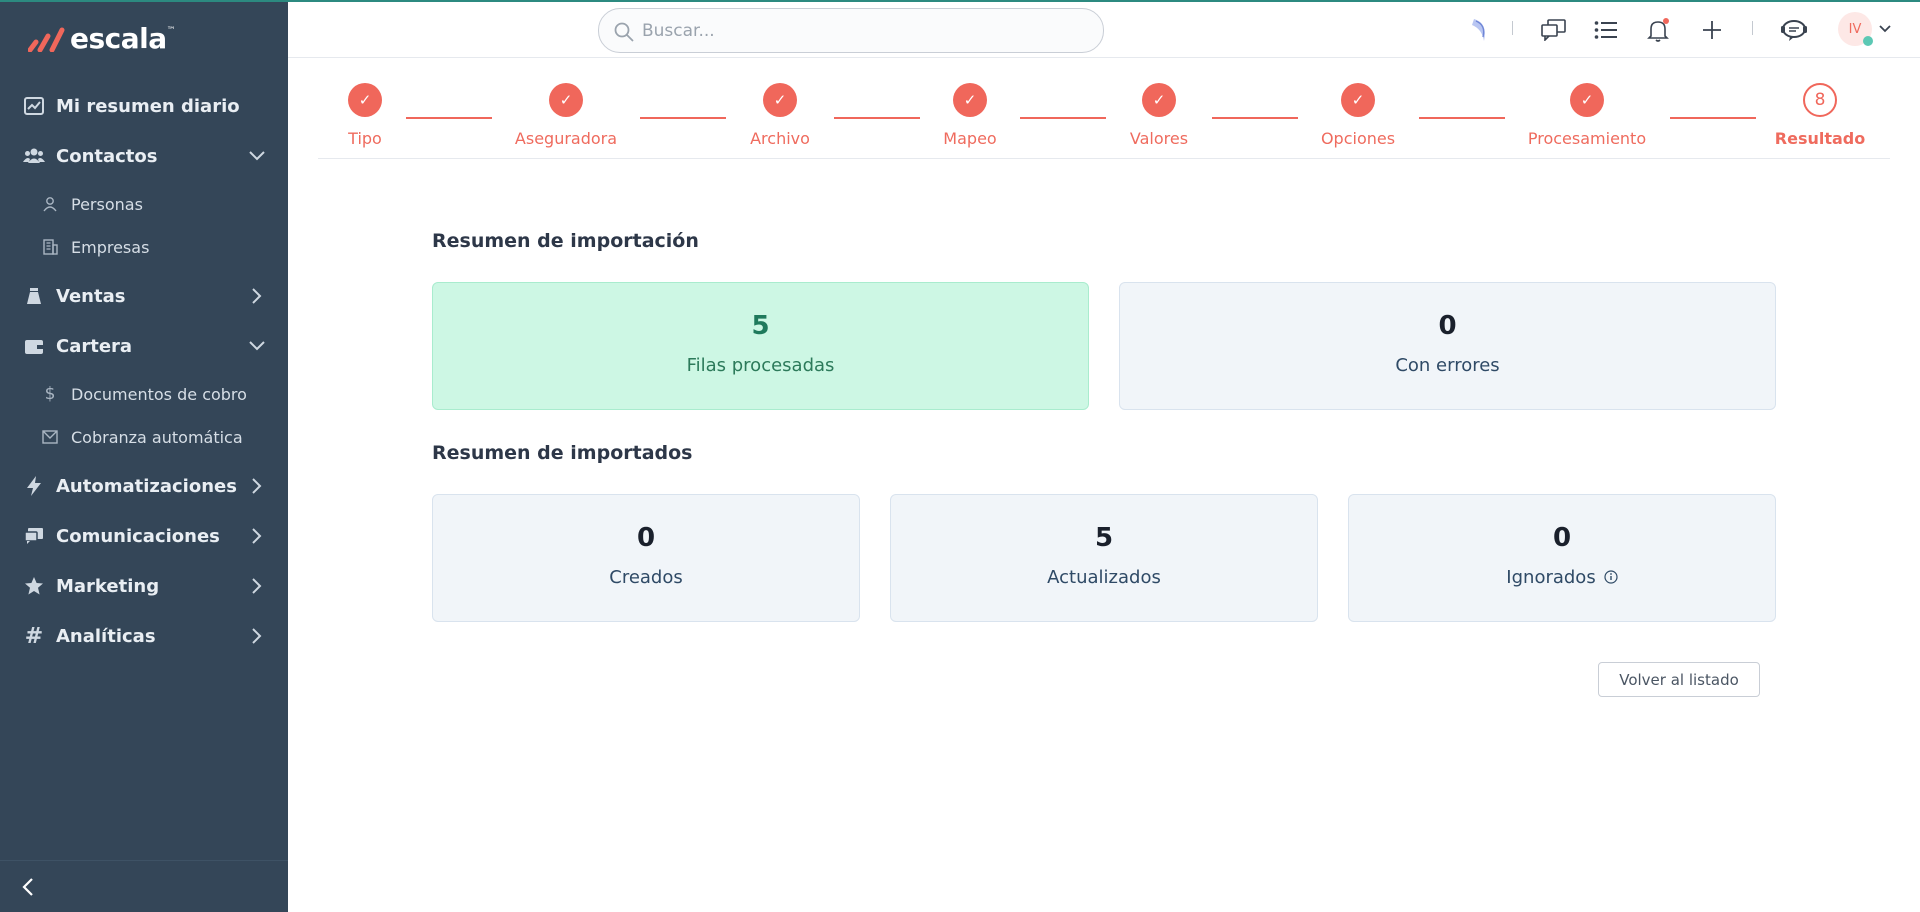  What do you see at coordinates (1159, 138) in the screenshot?
I see `step-label-valores: Valores` at bounding box center [1159, 138].